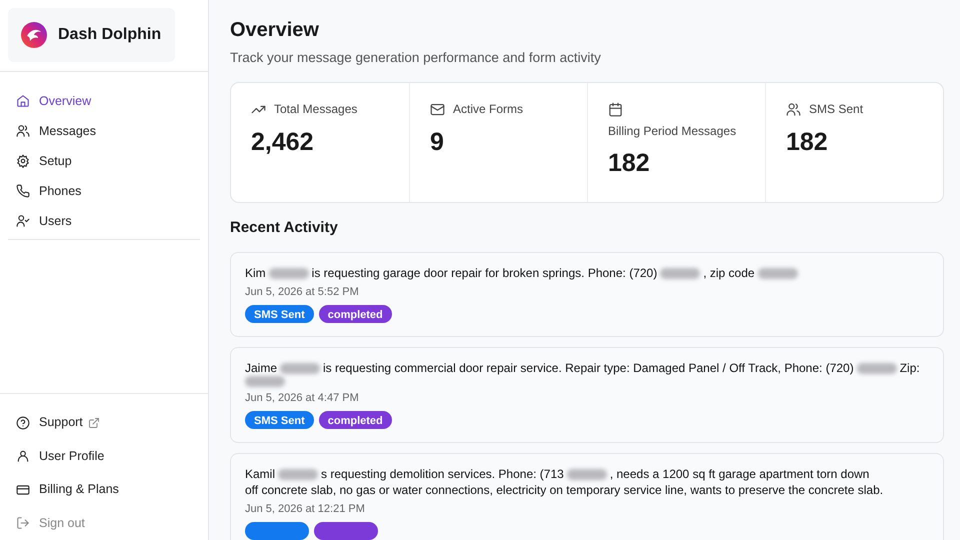  Describe the element at coordinates (277, 531) in the screenshot. I see `sms-badge` at that location.